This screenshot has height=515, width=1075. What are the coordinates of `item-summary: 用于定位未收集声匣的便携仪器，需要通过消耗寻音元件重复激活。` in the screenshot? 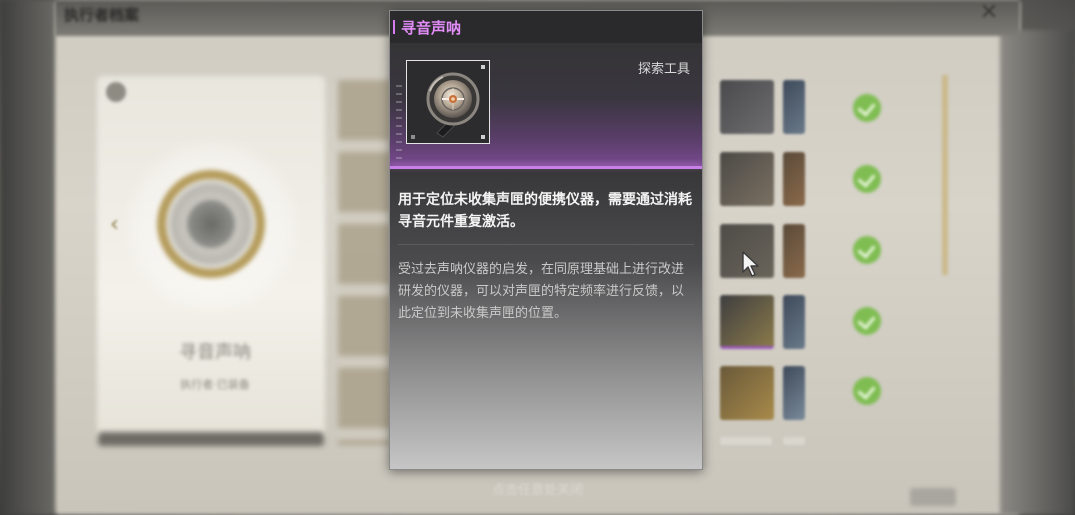 It's located at (545, 211).